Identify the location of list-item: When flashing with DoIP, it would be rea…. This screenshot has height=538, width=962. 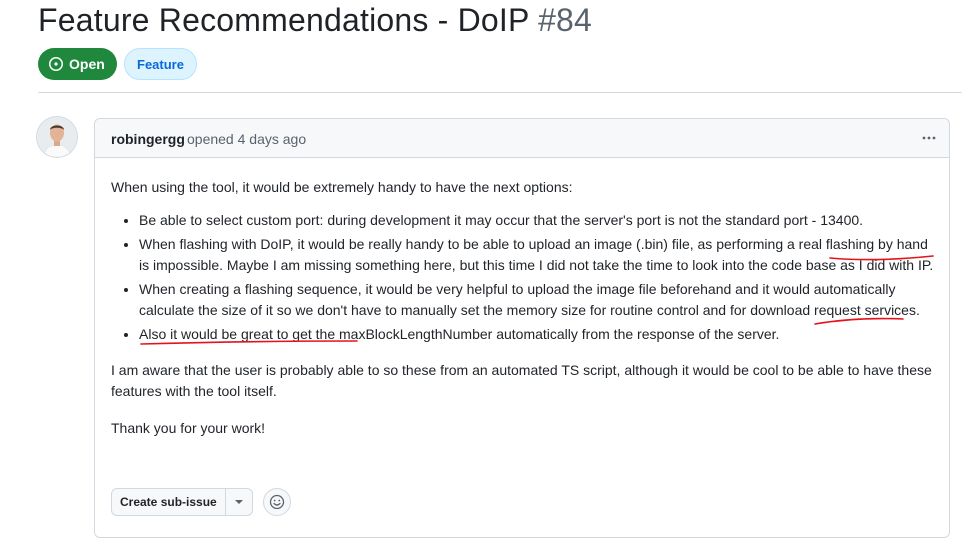
(538, 255).